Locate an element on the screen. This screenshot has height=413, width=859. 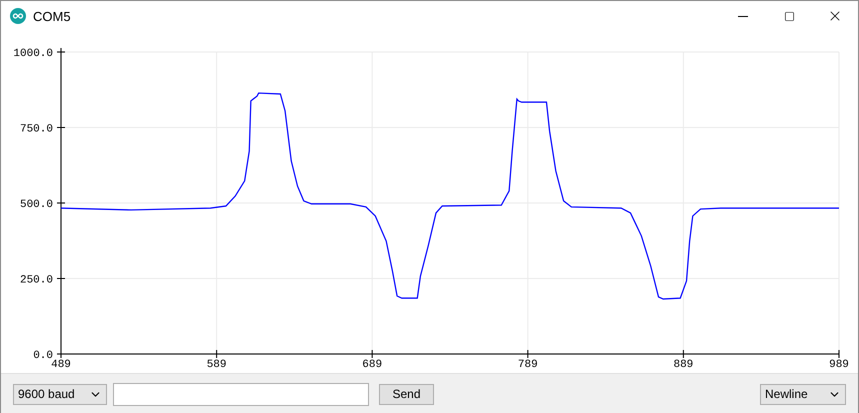
y-tick-label: 1000.0 is located at coordinates (33, 54).